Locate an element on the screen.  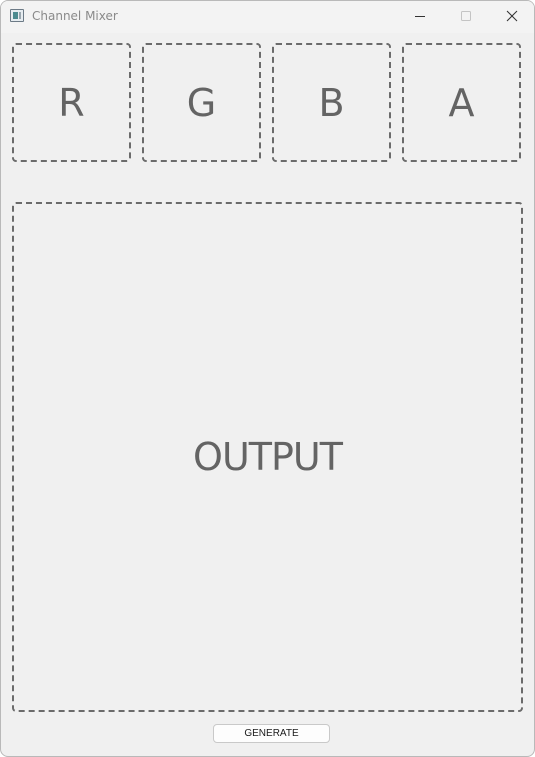
minimize-button is located at coordinates (420, 16).